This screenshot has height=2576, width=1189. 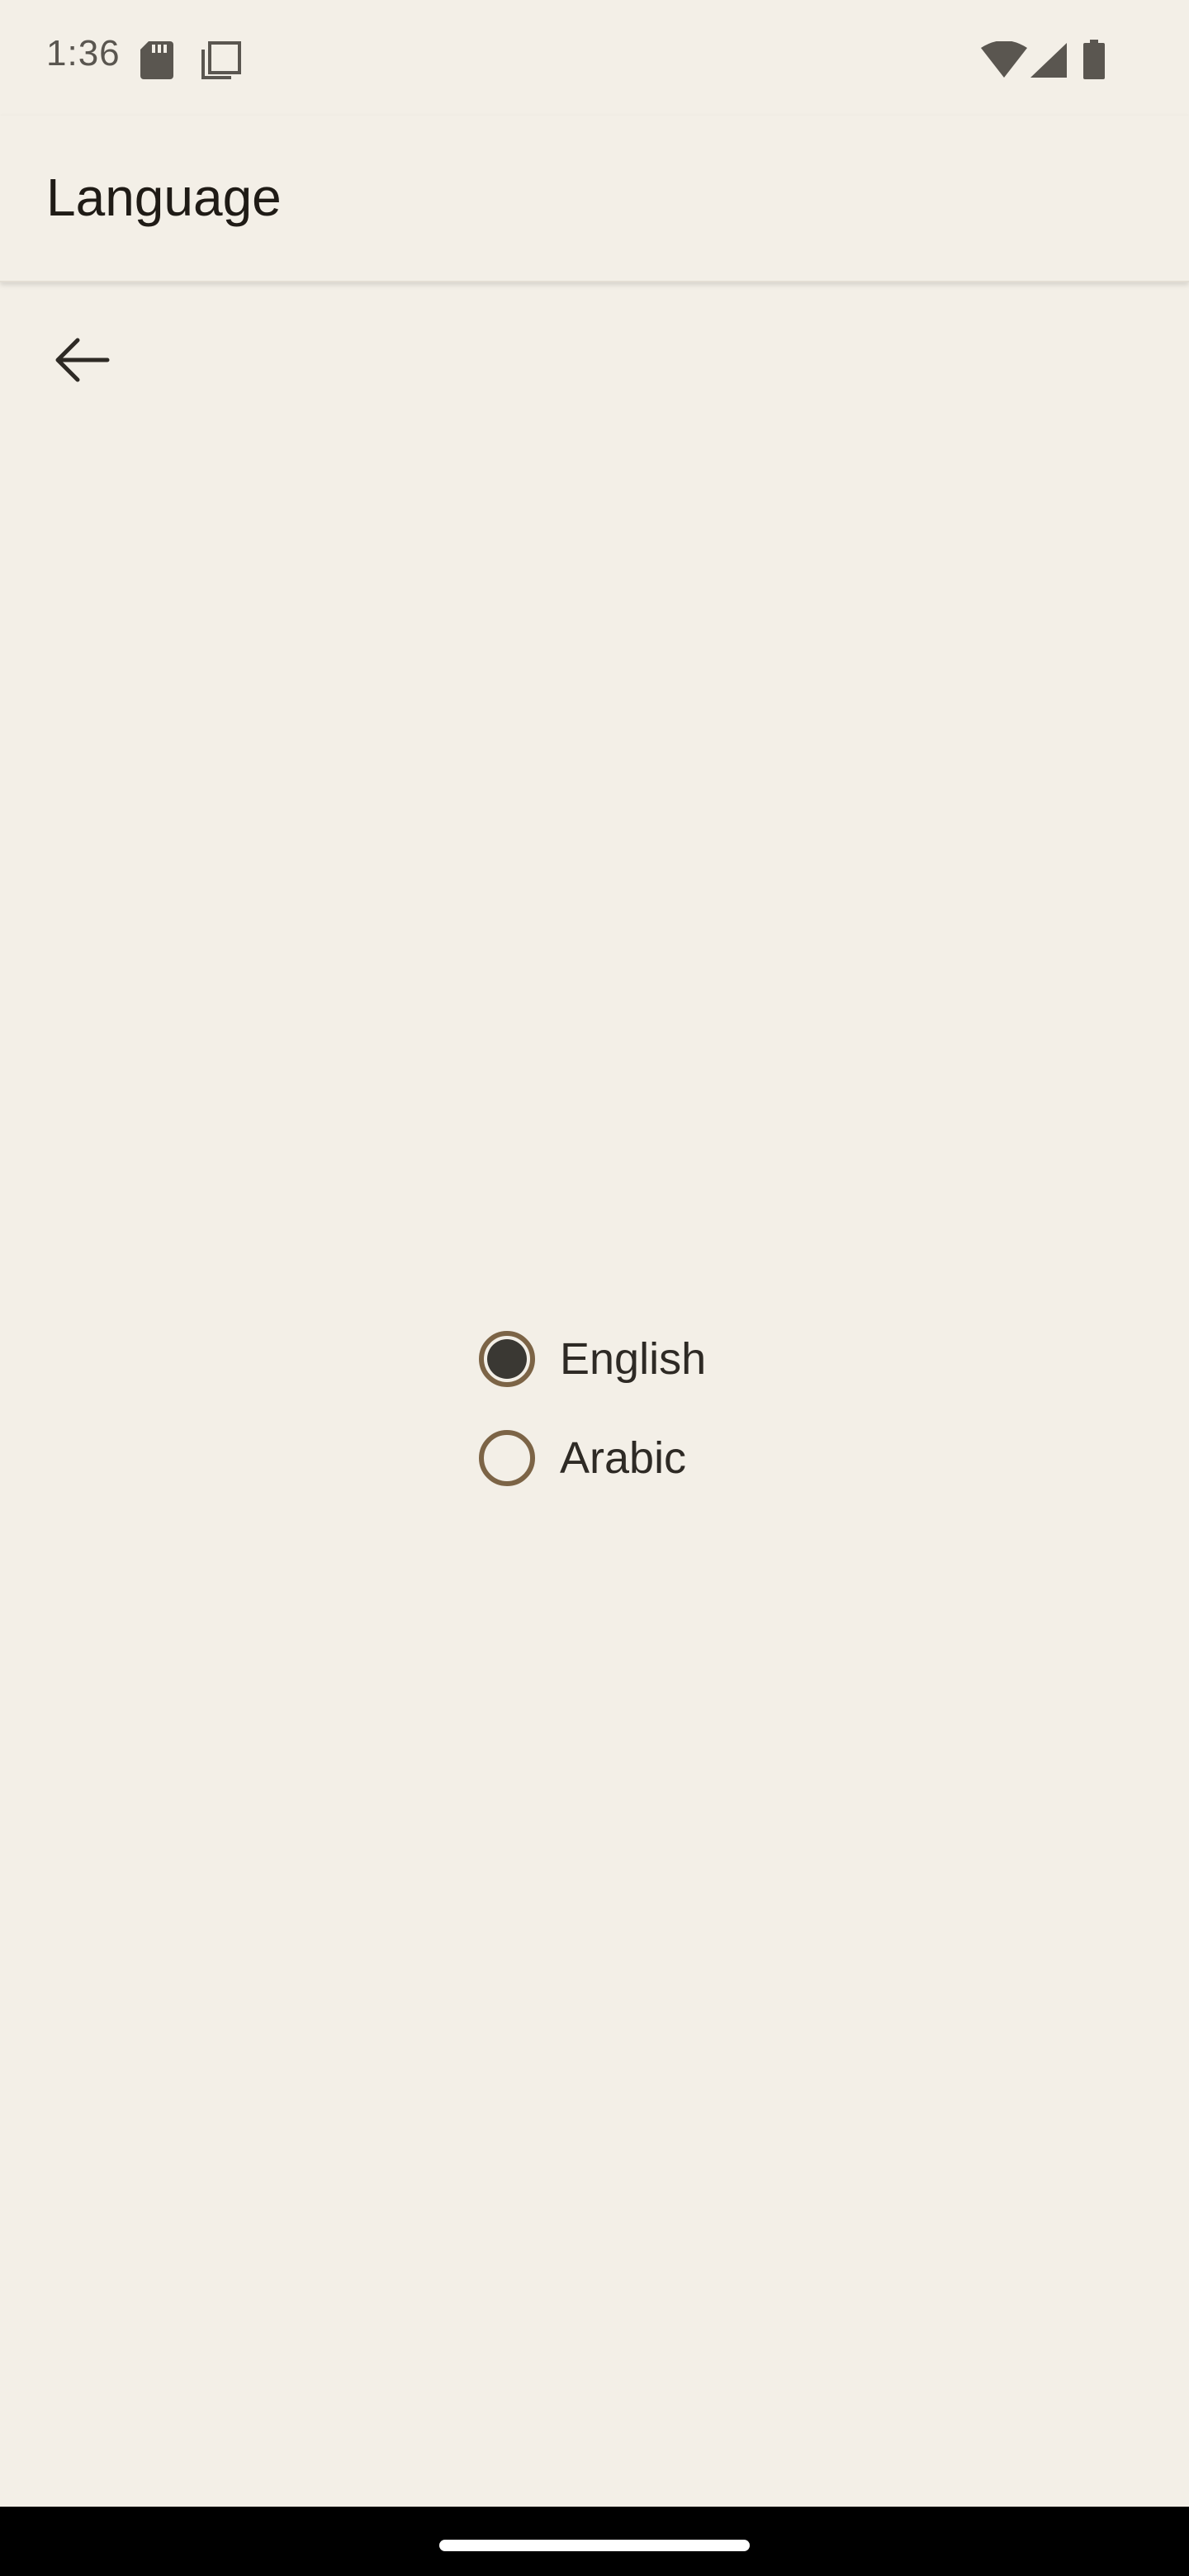 I want to click on radio-button-english, so click(x=507, y=1359).